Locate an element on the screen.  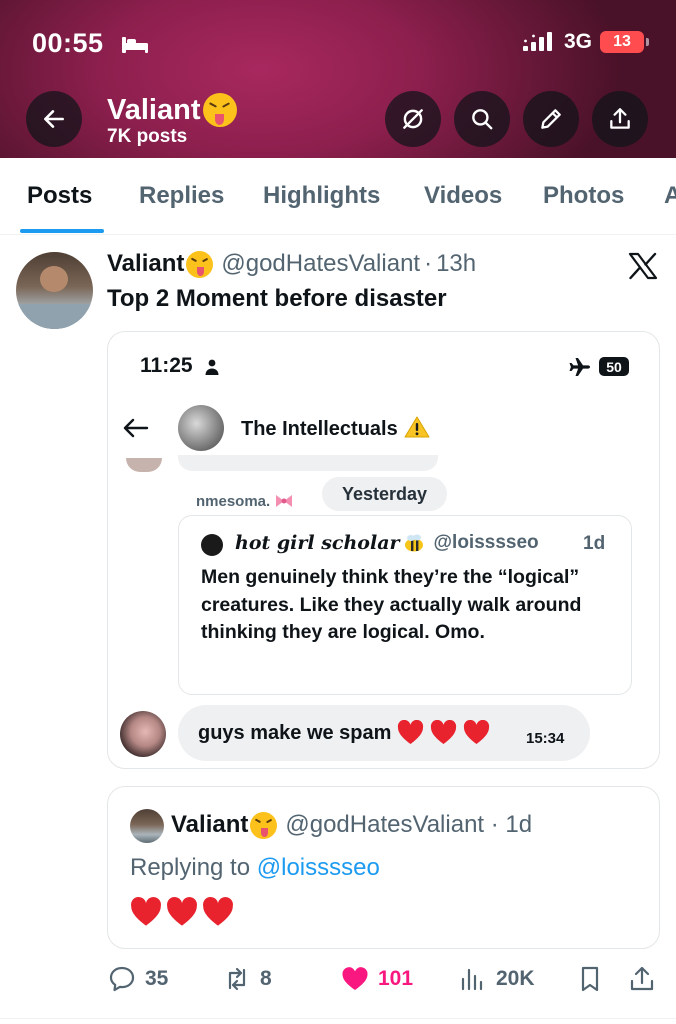
shared-post-avatar is located at coordinates (212, 545).